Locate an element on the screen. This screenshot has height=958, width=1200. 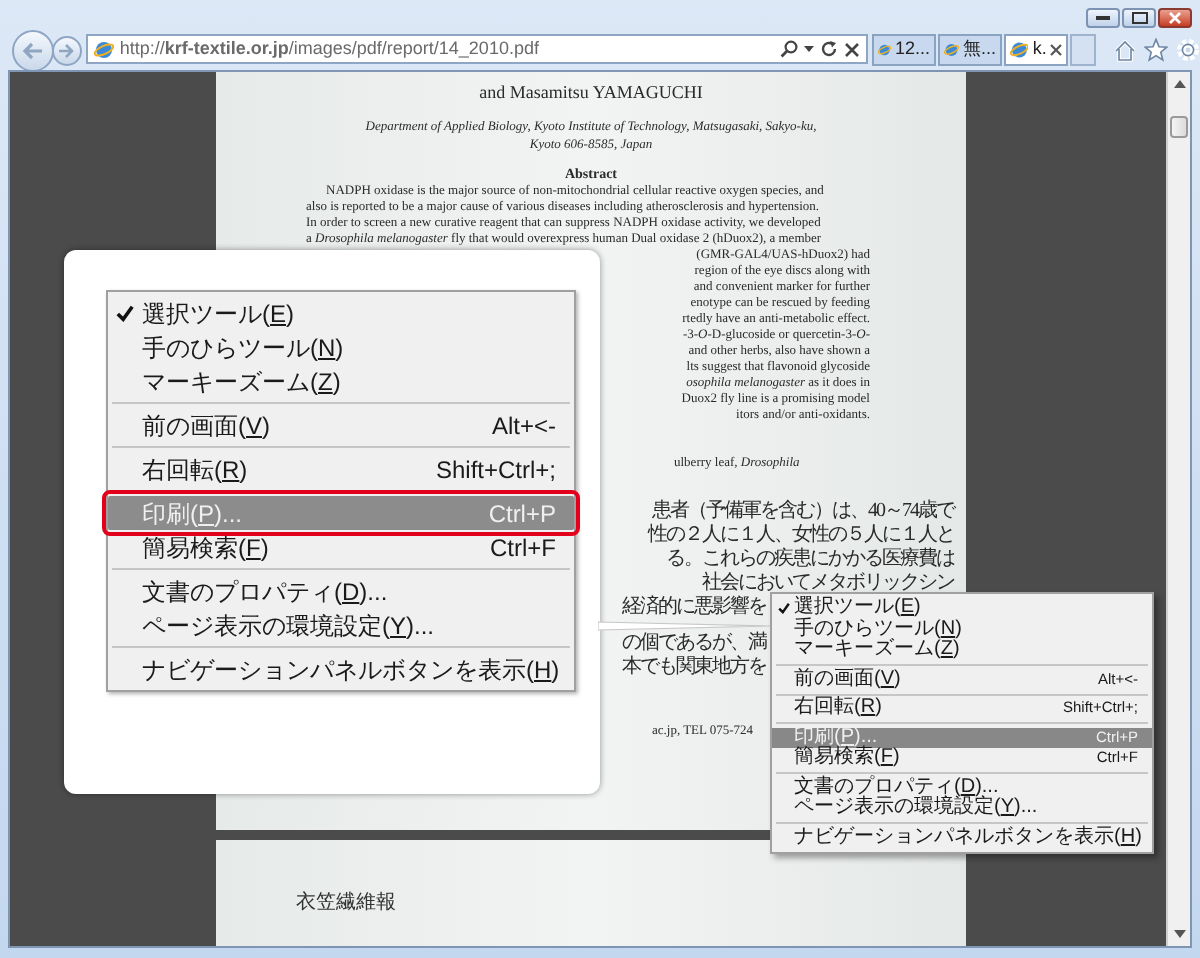
back-button is located at coordinates (33, 51).